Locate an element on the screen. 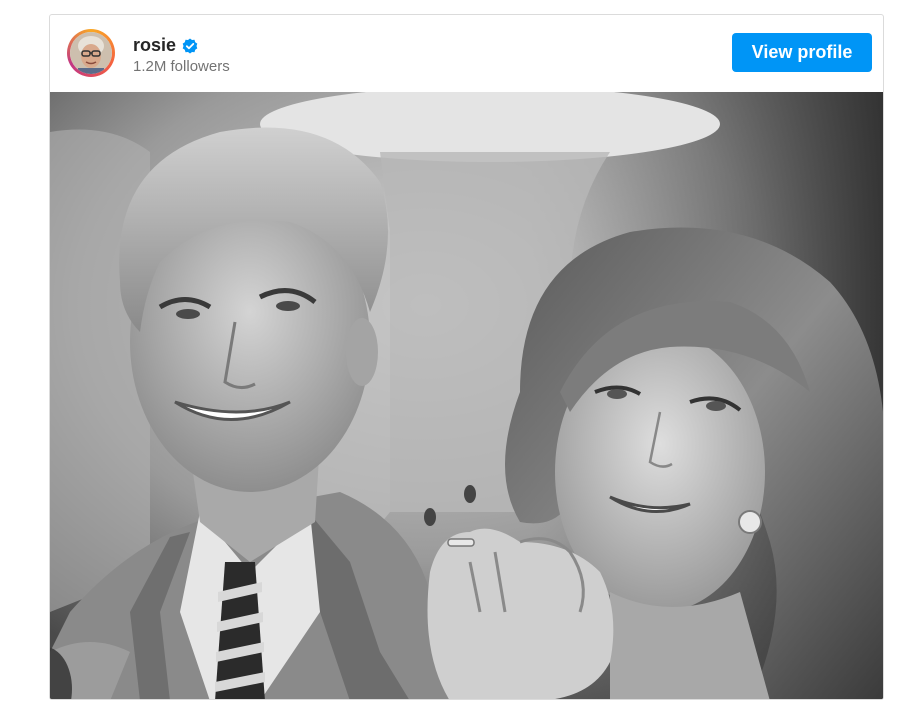  view-profile-button: View profile is located at coordinates (802, 52).